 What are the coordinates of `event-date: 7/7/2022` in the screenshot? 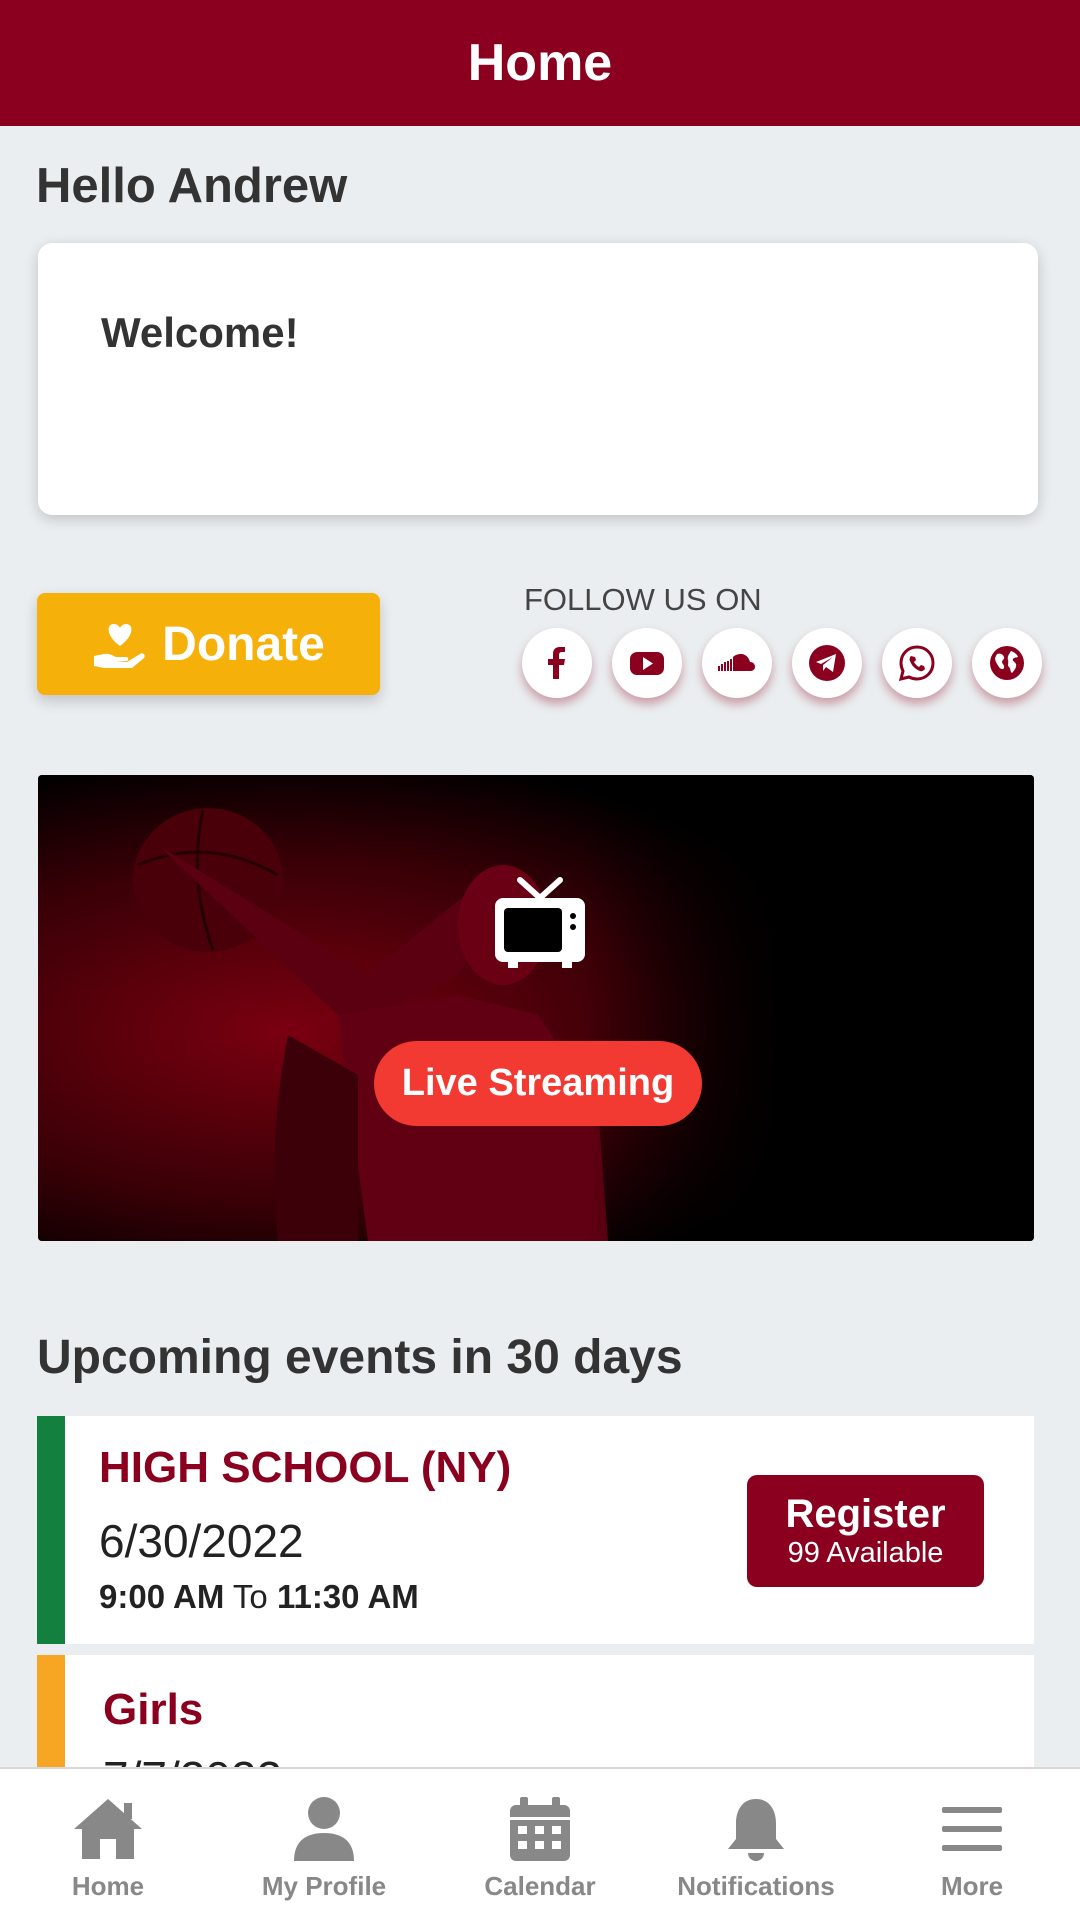 It's located at (192, 1759).